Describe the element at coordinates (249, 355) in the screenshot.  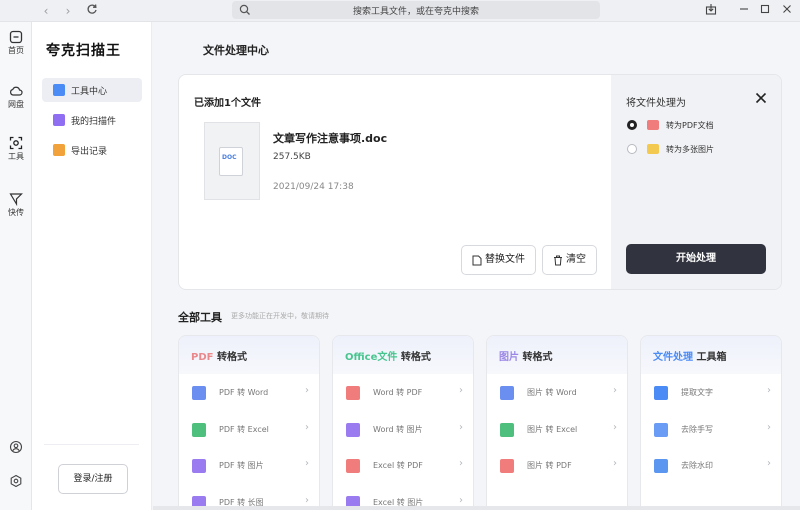
I see `tool-card-header: PDF 转格式` at that location.